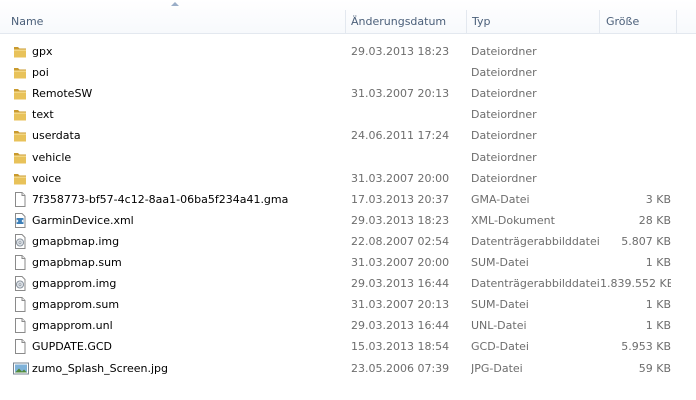 This screenshot has height=400, width=696. What do you see at coordinates (56, 136) in the screenshot?
I see `file-name: userdata` at bounding box center [56, 136].